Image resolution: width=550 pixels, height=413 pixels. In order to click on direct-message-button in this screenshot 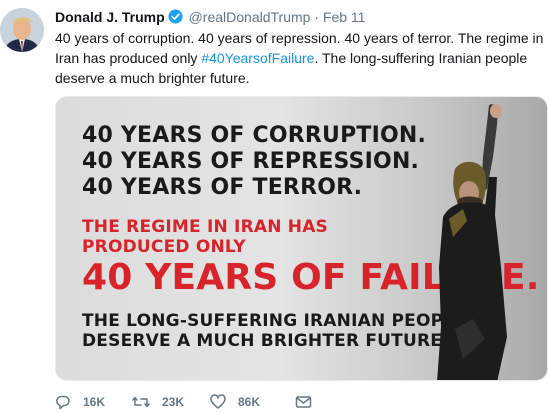, I will do `click(309, 402)`.